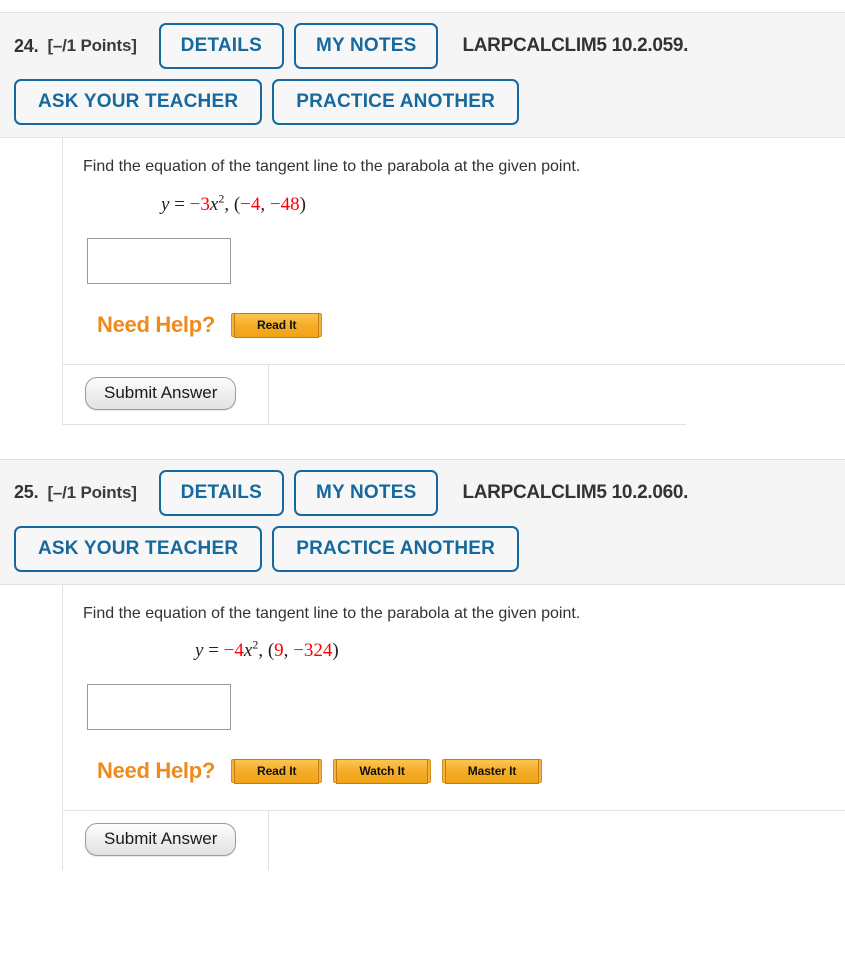  I want to click on problem-24-submit-filler, so click(556, 394).